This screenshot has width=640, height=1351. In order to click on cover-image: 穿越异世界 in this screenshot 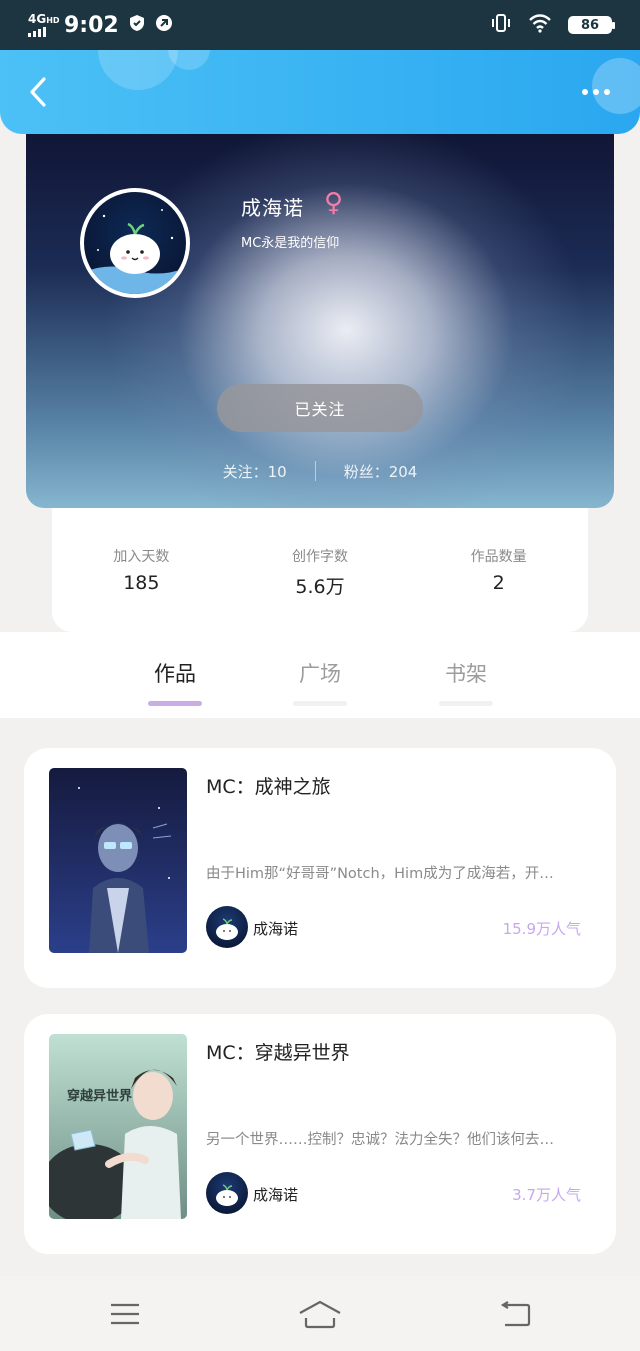, I will do `click(118, 1126)`.